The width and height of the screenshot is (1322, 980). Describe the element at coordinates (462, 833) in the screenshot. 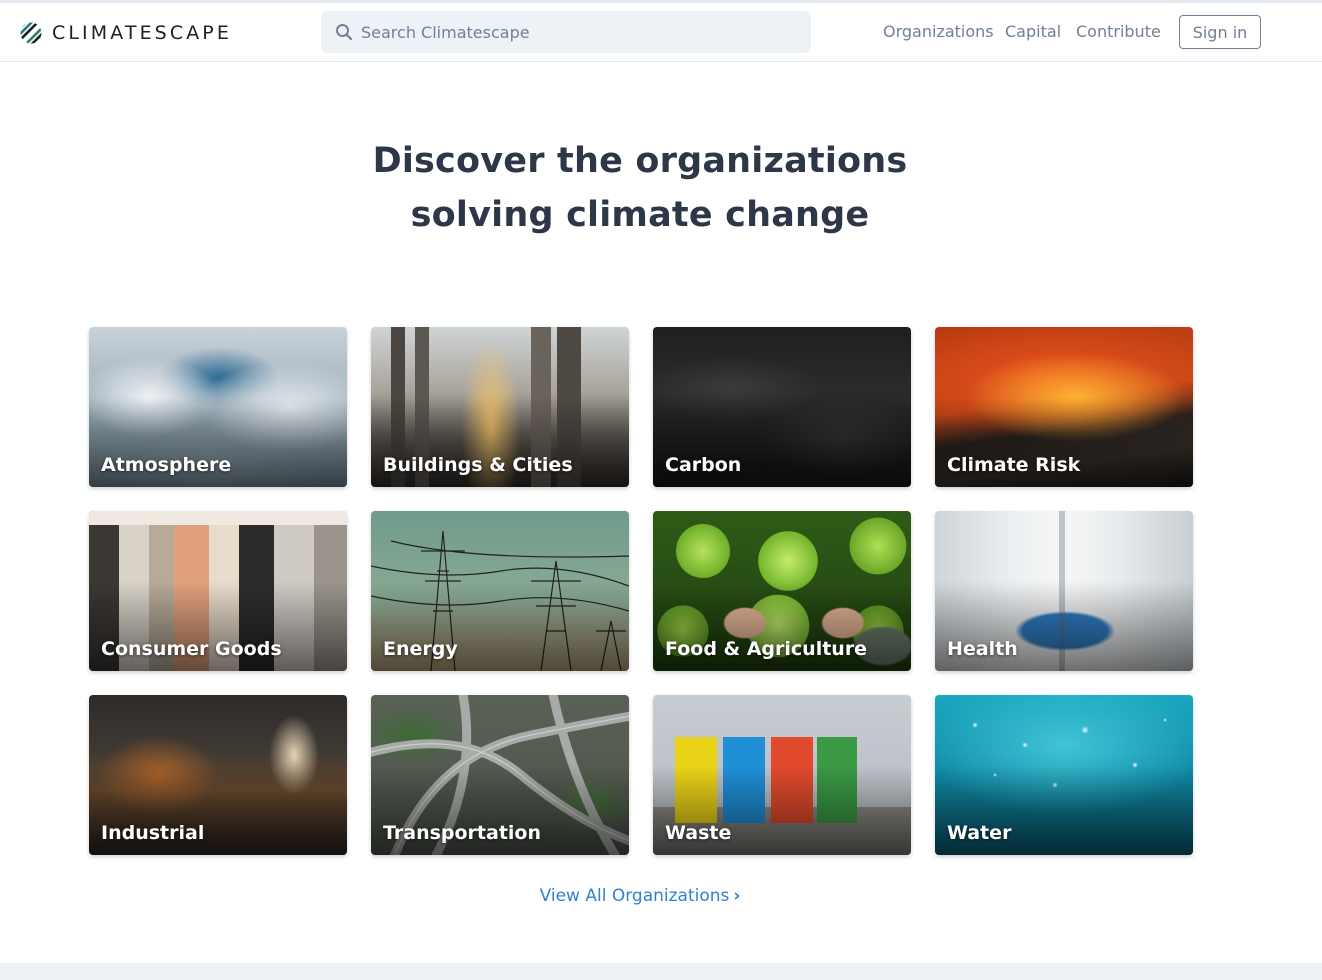

I see `sector-label: Transportation` at that location.